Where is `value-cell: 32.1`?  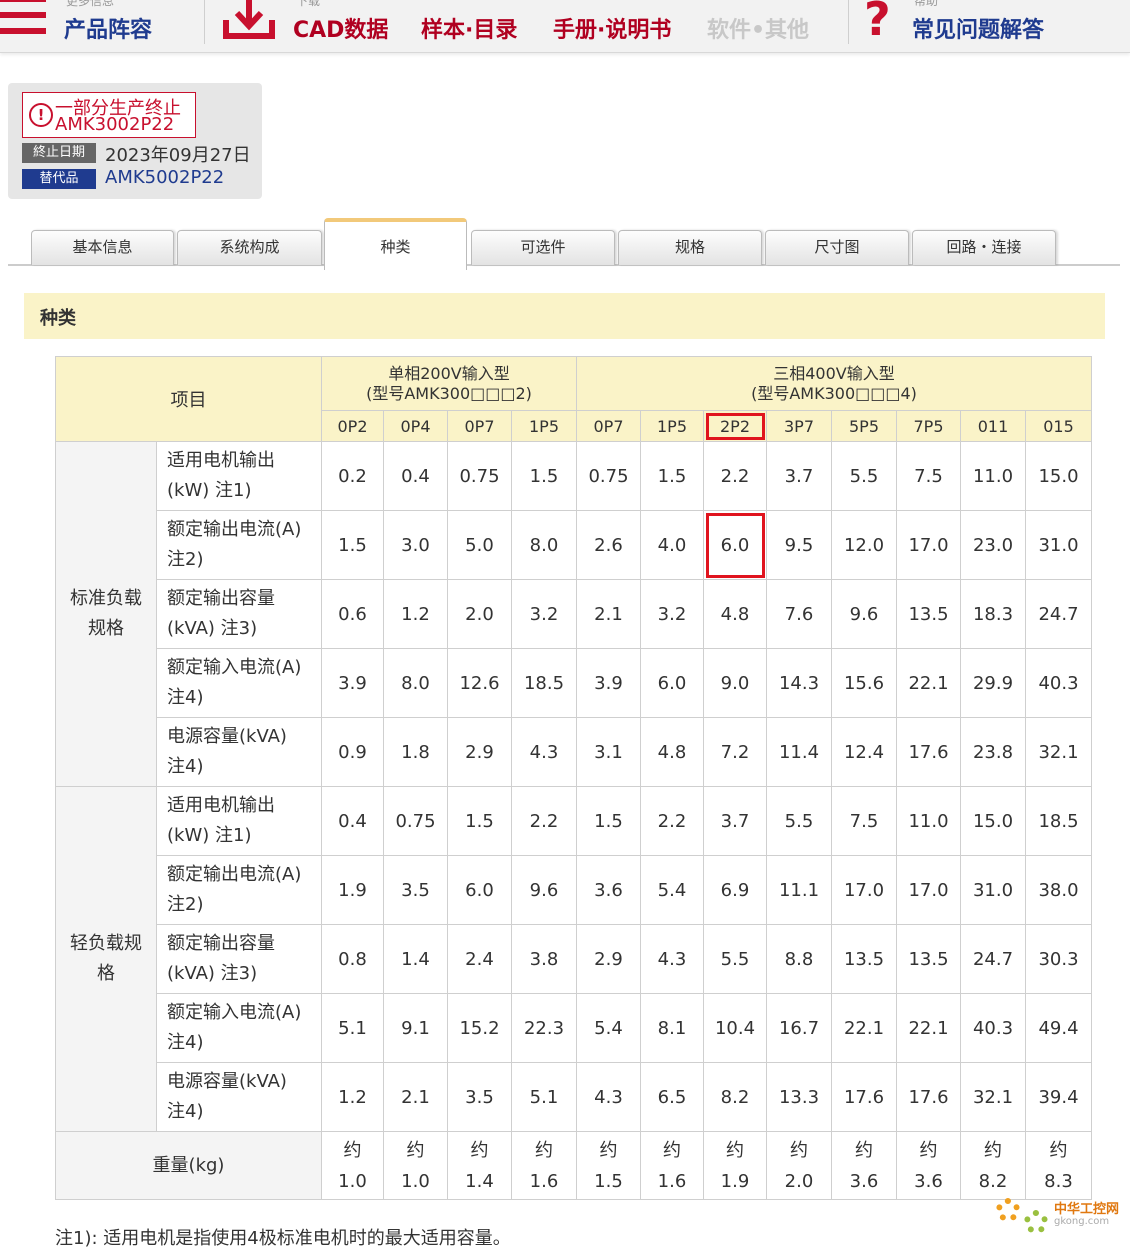 value-cell: 32.1 is located at coordinates (1058, 752).